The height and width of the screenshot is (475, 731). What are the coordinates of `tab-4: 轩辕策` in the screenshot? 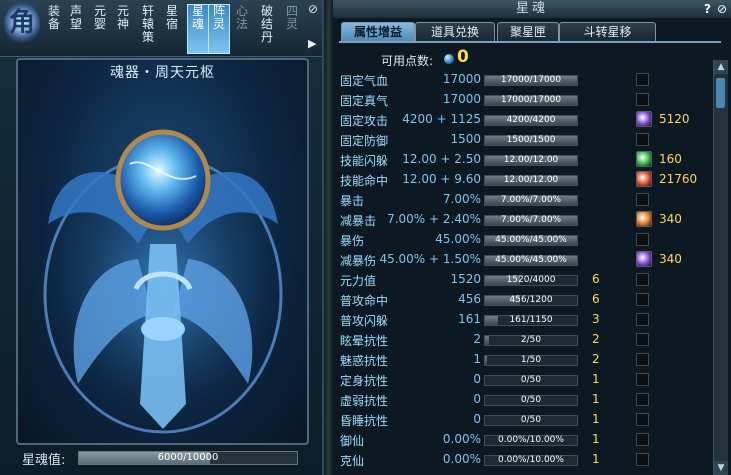 It's located at (148, 29).